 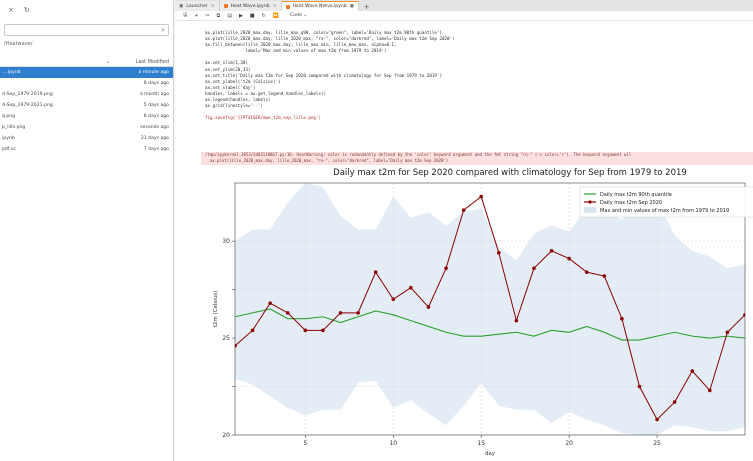 What do you see at coordinates (264, 16) in the screenshot?
I see `restart-icon: ↻` at bounding box center [264, 16].